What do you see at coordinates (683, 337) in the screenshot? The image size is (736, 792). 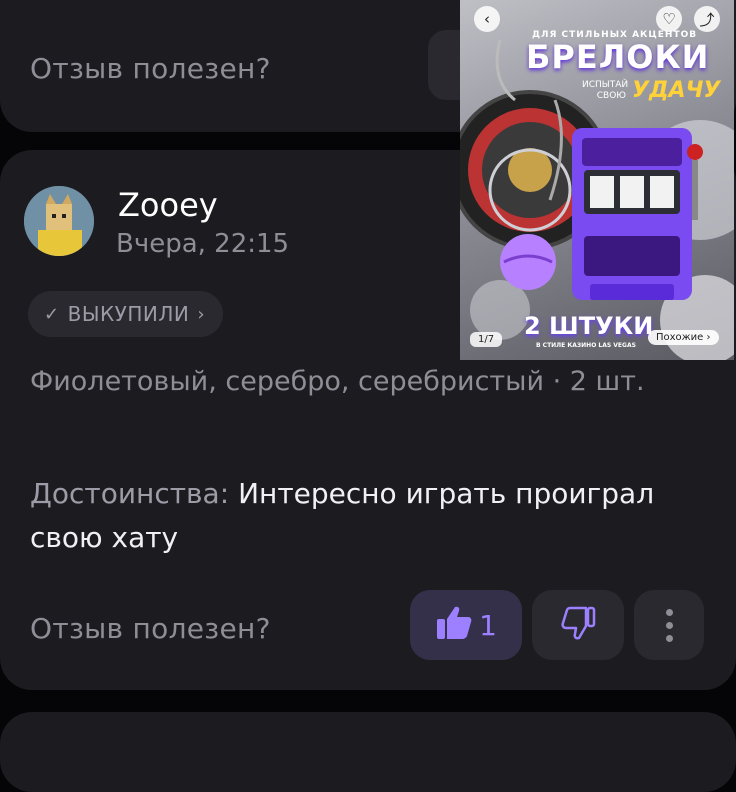 I see `similar-button: Похожие ›` at bounding box center [683, 337].